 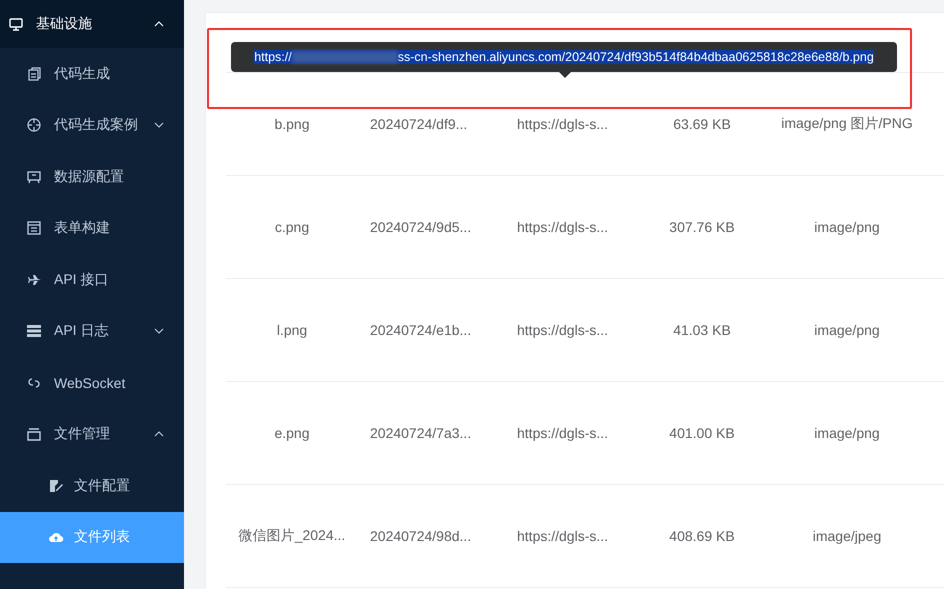 I want to click on menu-item: API 接口, so click(x=92, y=280).